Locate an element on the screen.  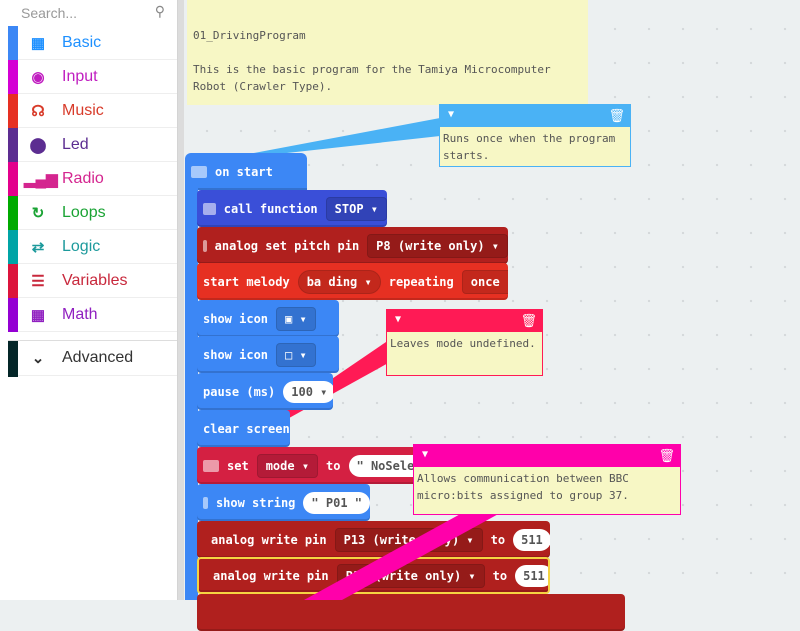
category-music: ☊ Music is located at coordinates (92, 111).